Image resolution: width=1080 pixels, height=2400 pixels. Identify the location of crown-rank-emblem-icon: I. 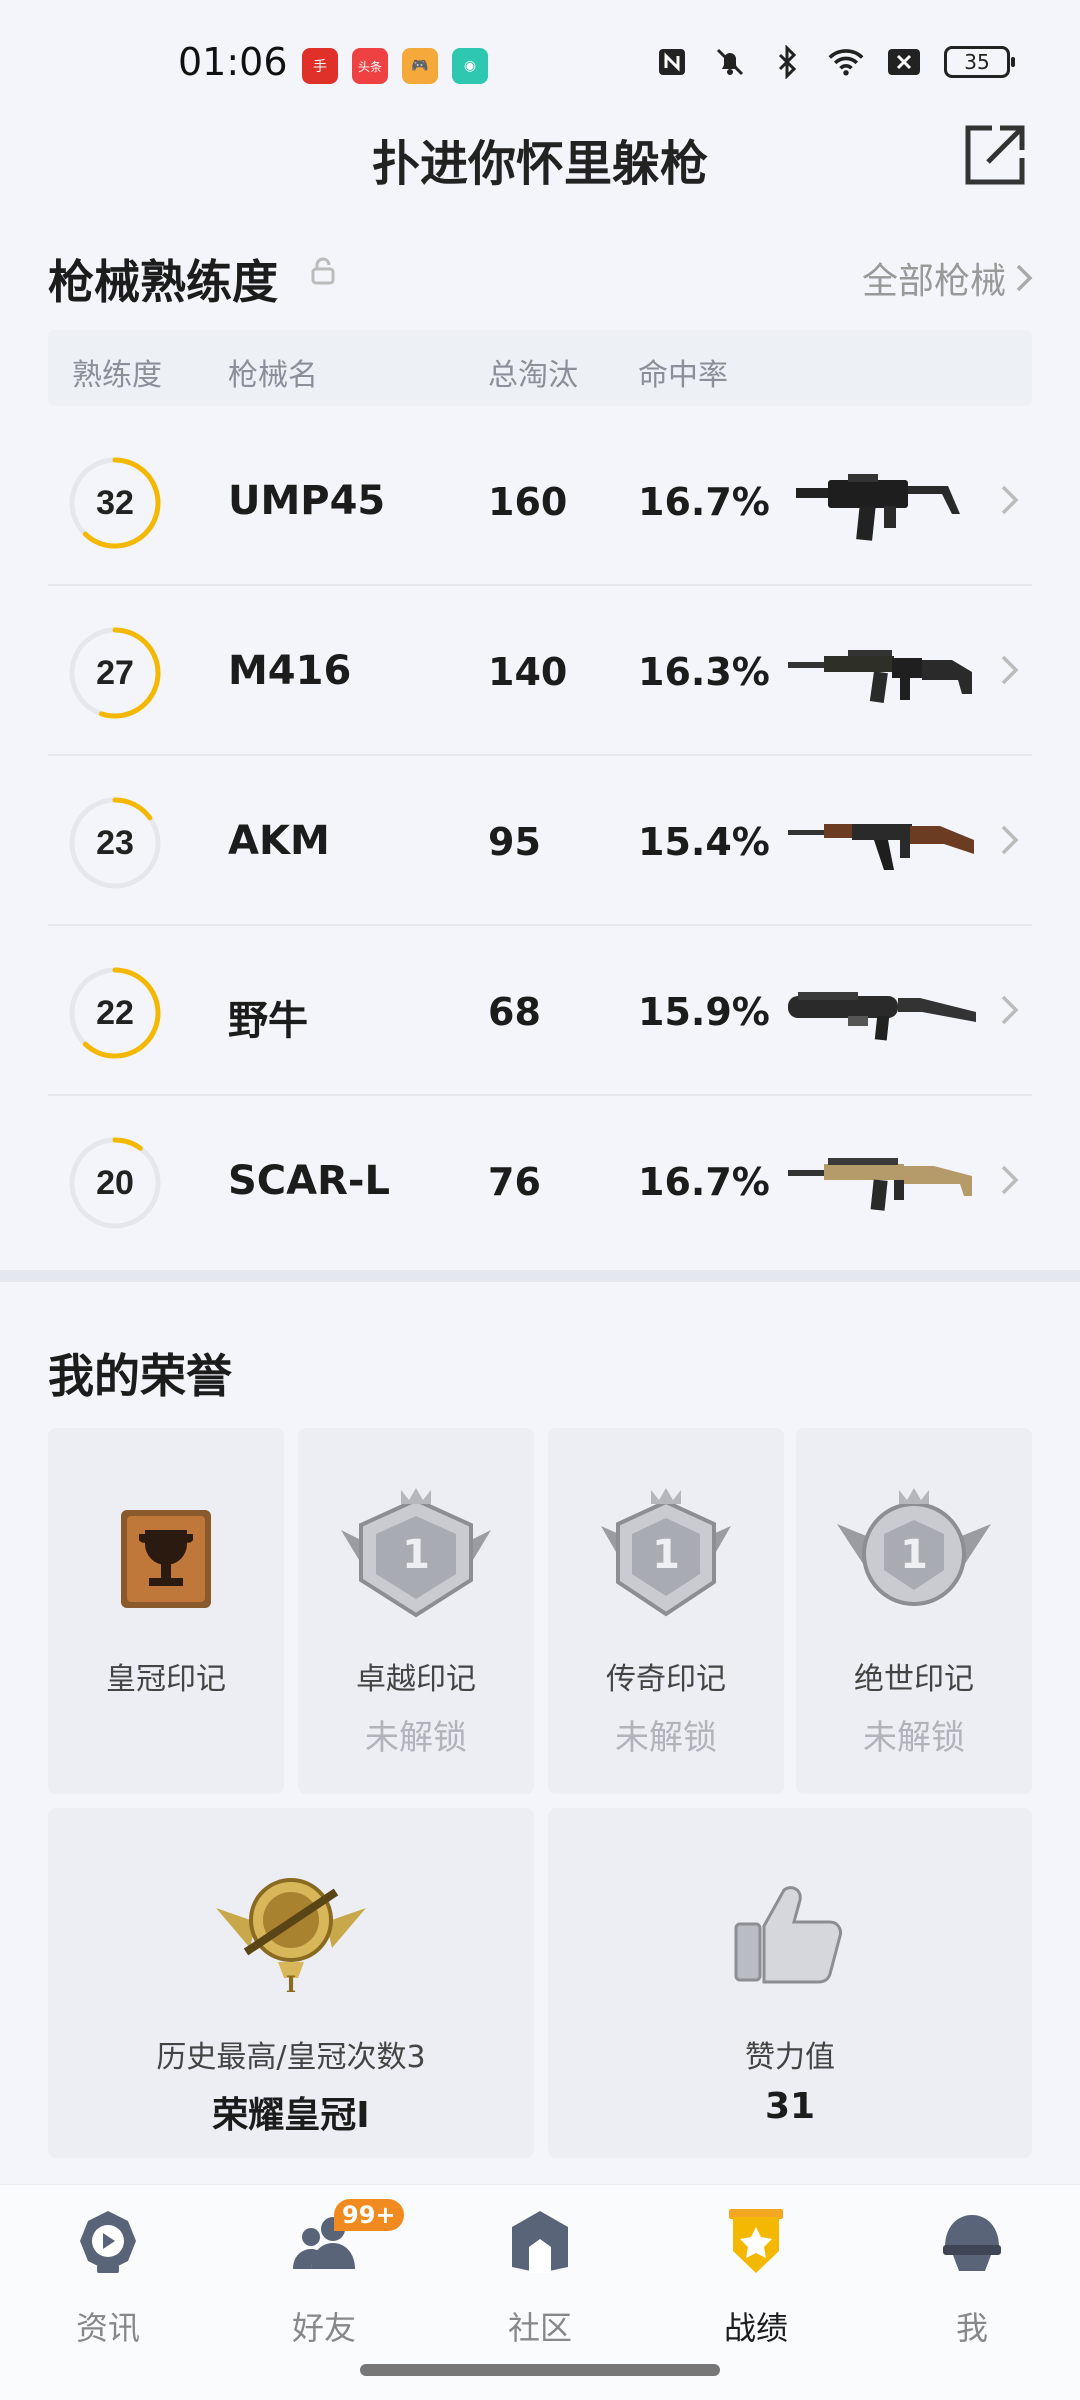
(291, 1938).